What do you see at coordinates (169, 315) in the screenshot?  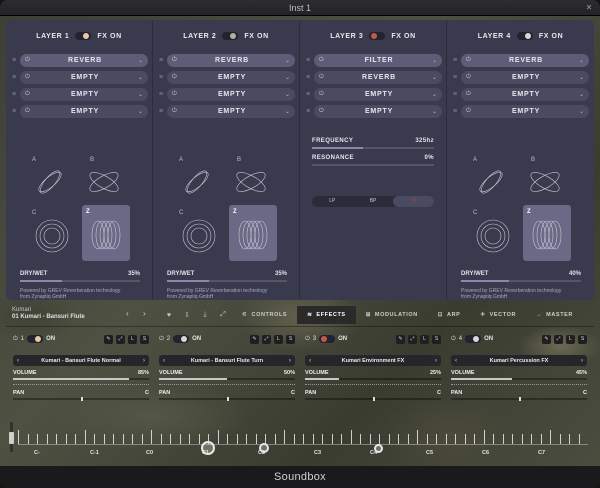 I see `heart-icon: ♥` at bounding box center [169, 315].